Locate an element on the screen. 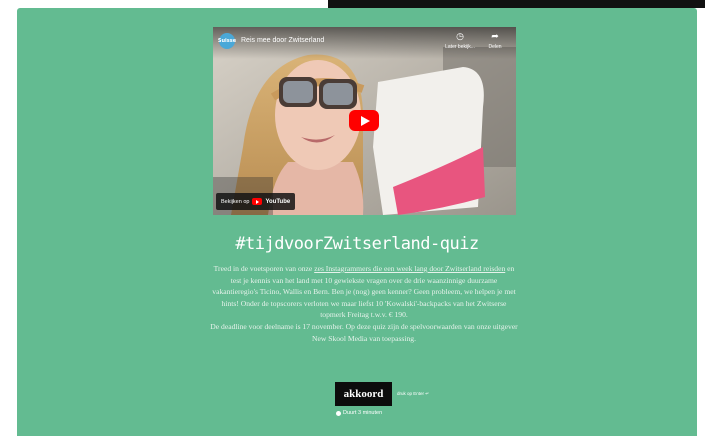 The image size is (705, 436). youtube-brand-text: YouTube is located at coordinates (278, 201).